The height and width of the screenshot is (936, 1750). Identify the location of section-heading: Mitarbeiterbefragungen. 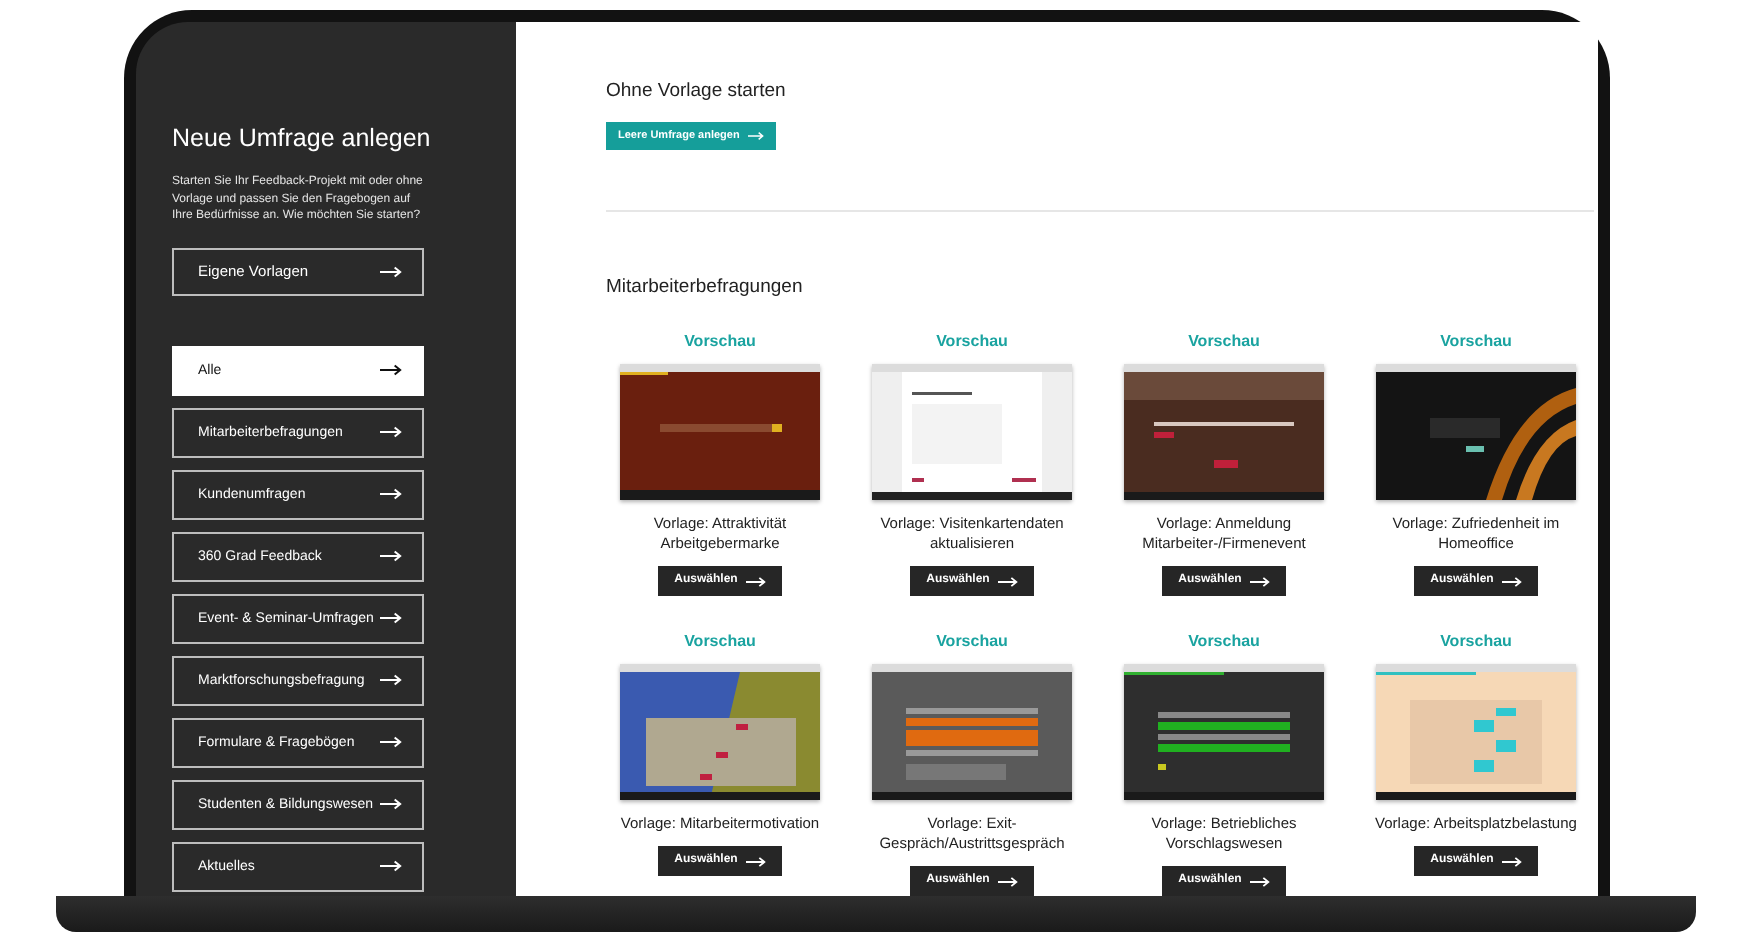
(705, 288).